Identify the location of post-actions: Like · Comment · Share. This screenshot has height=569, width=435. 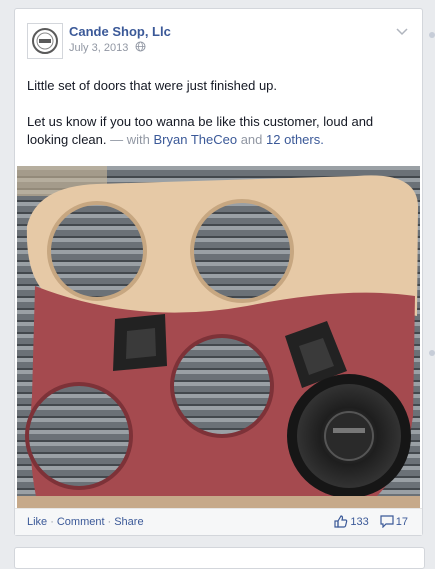
(85, 522).